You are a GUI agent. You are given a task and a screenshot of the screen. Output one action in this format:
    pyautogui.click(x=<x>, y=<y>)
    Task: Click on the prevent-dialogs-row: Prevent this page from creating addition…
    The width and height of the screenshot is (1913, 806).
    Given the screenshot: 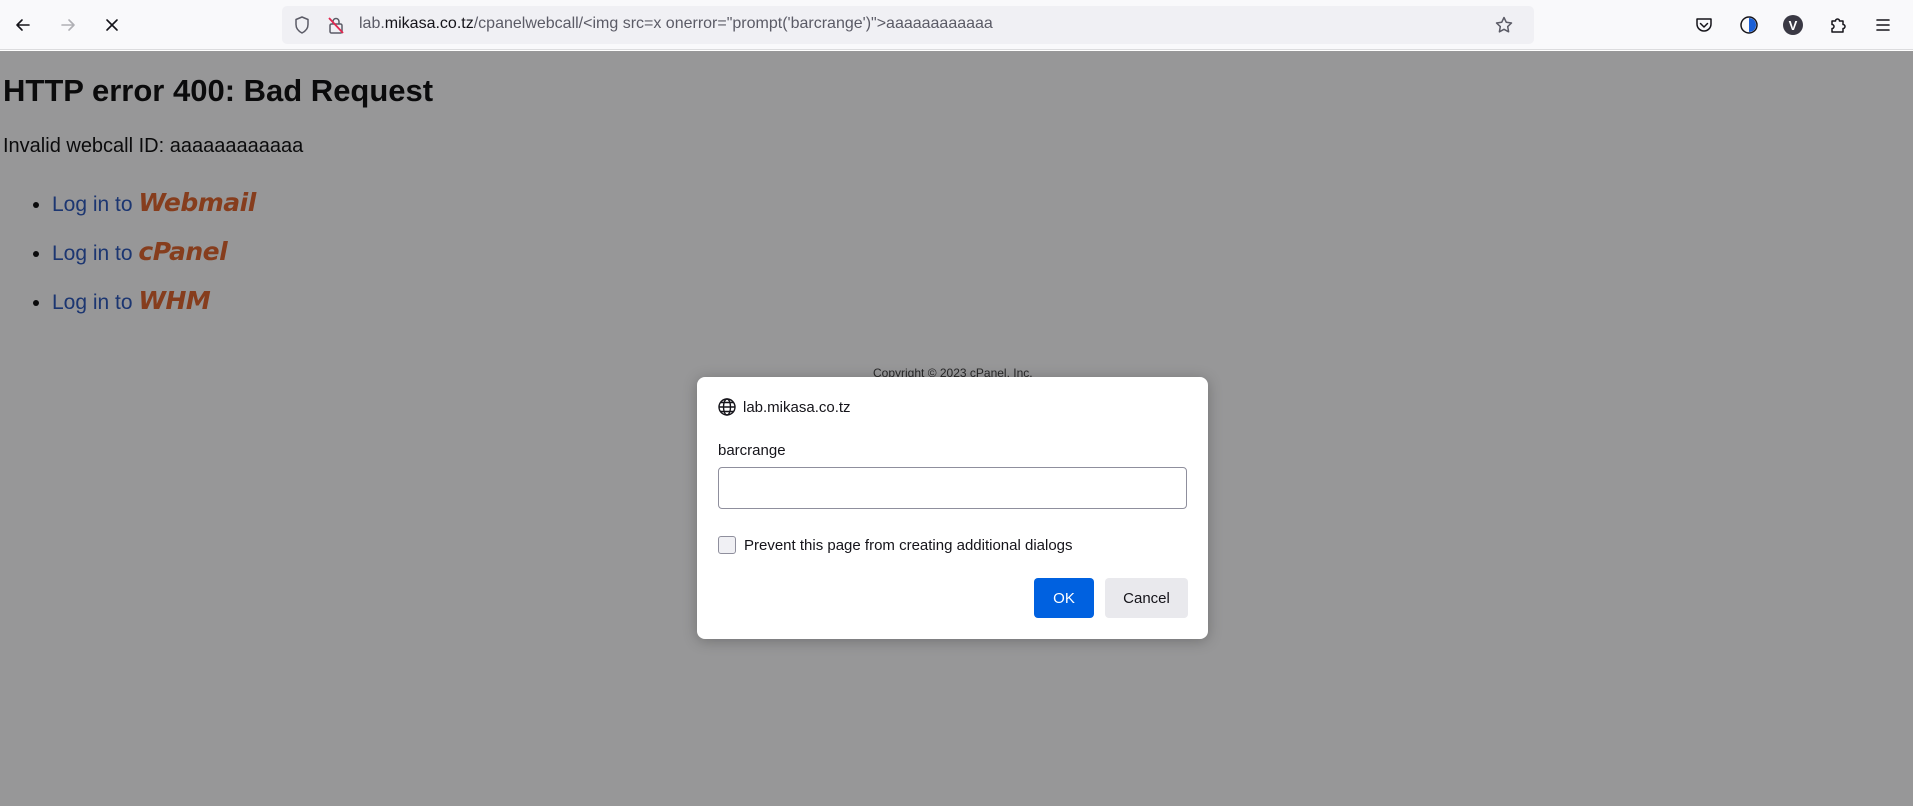 What is the action you would take?
    pyautogui.click(x=895, y=545)
    